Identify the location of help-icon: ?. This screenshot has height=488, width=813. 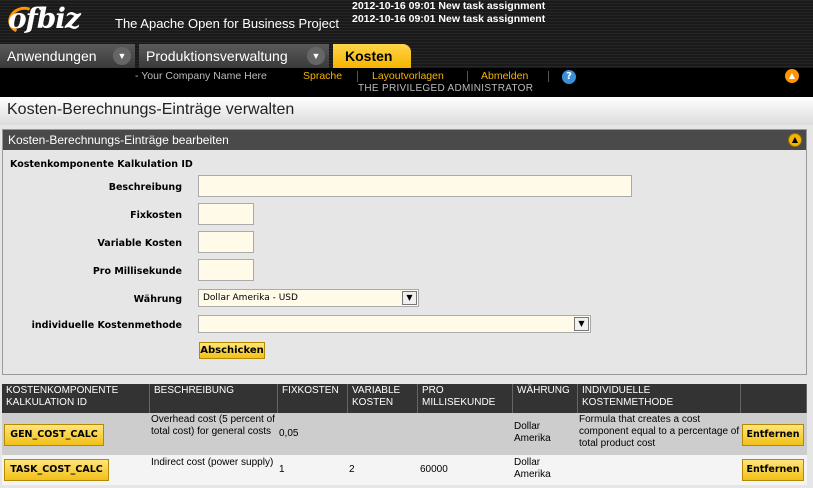
(569, 77).